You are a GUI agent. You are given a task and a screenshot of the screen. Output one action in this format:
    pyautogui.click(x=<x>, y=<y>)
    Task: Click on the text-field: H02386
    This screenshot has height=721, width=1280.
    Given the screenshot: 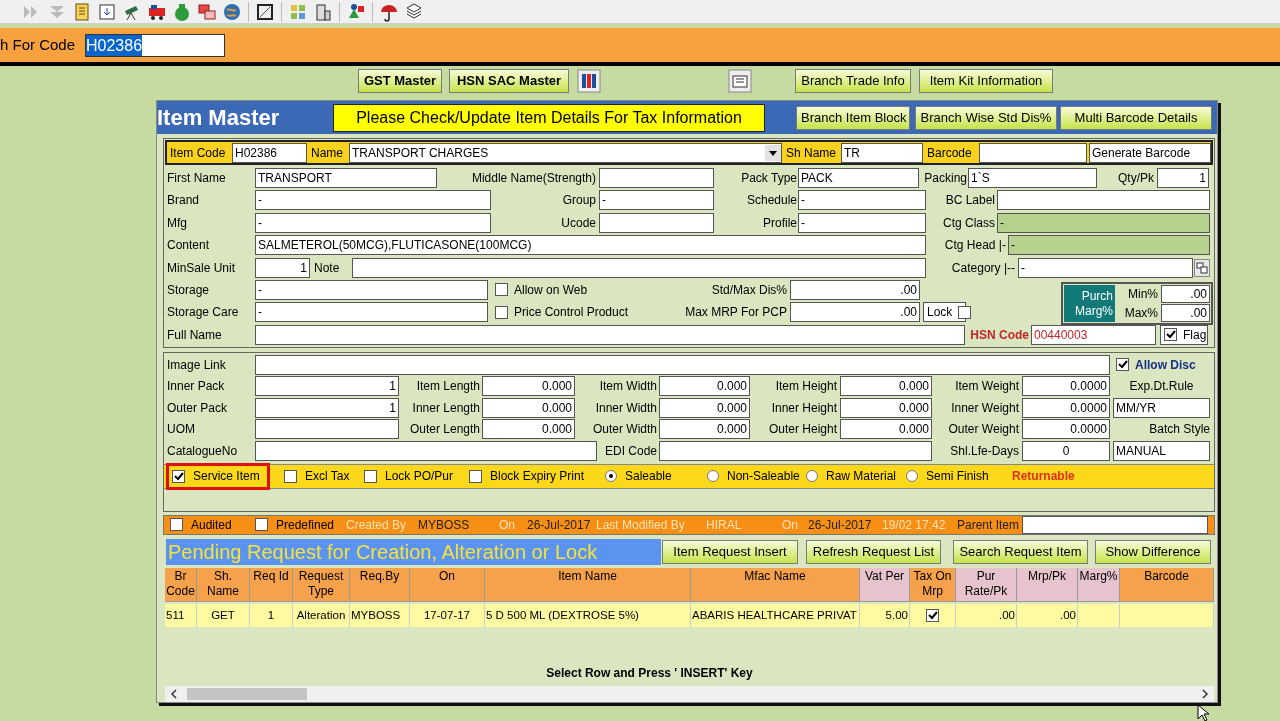 What is the action you would take?
    pyautogui.click(x=269, y=152)
    